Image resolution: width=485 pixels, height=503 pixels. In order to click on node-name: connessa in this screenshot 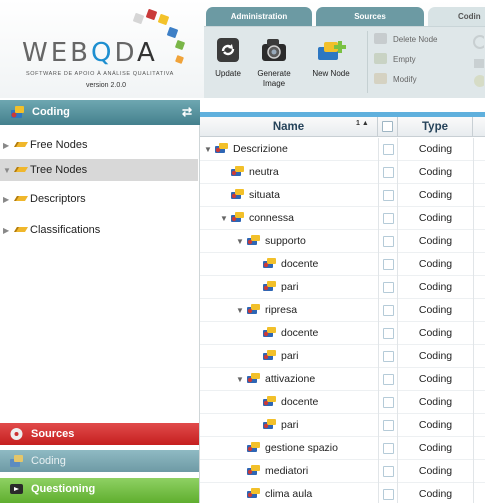, I will do `click(271, 218)`.